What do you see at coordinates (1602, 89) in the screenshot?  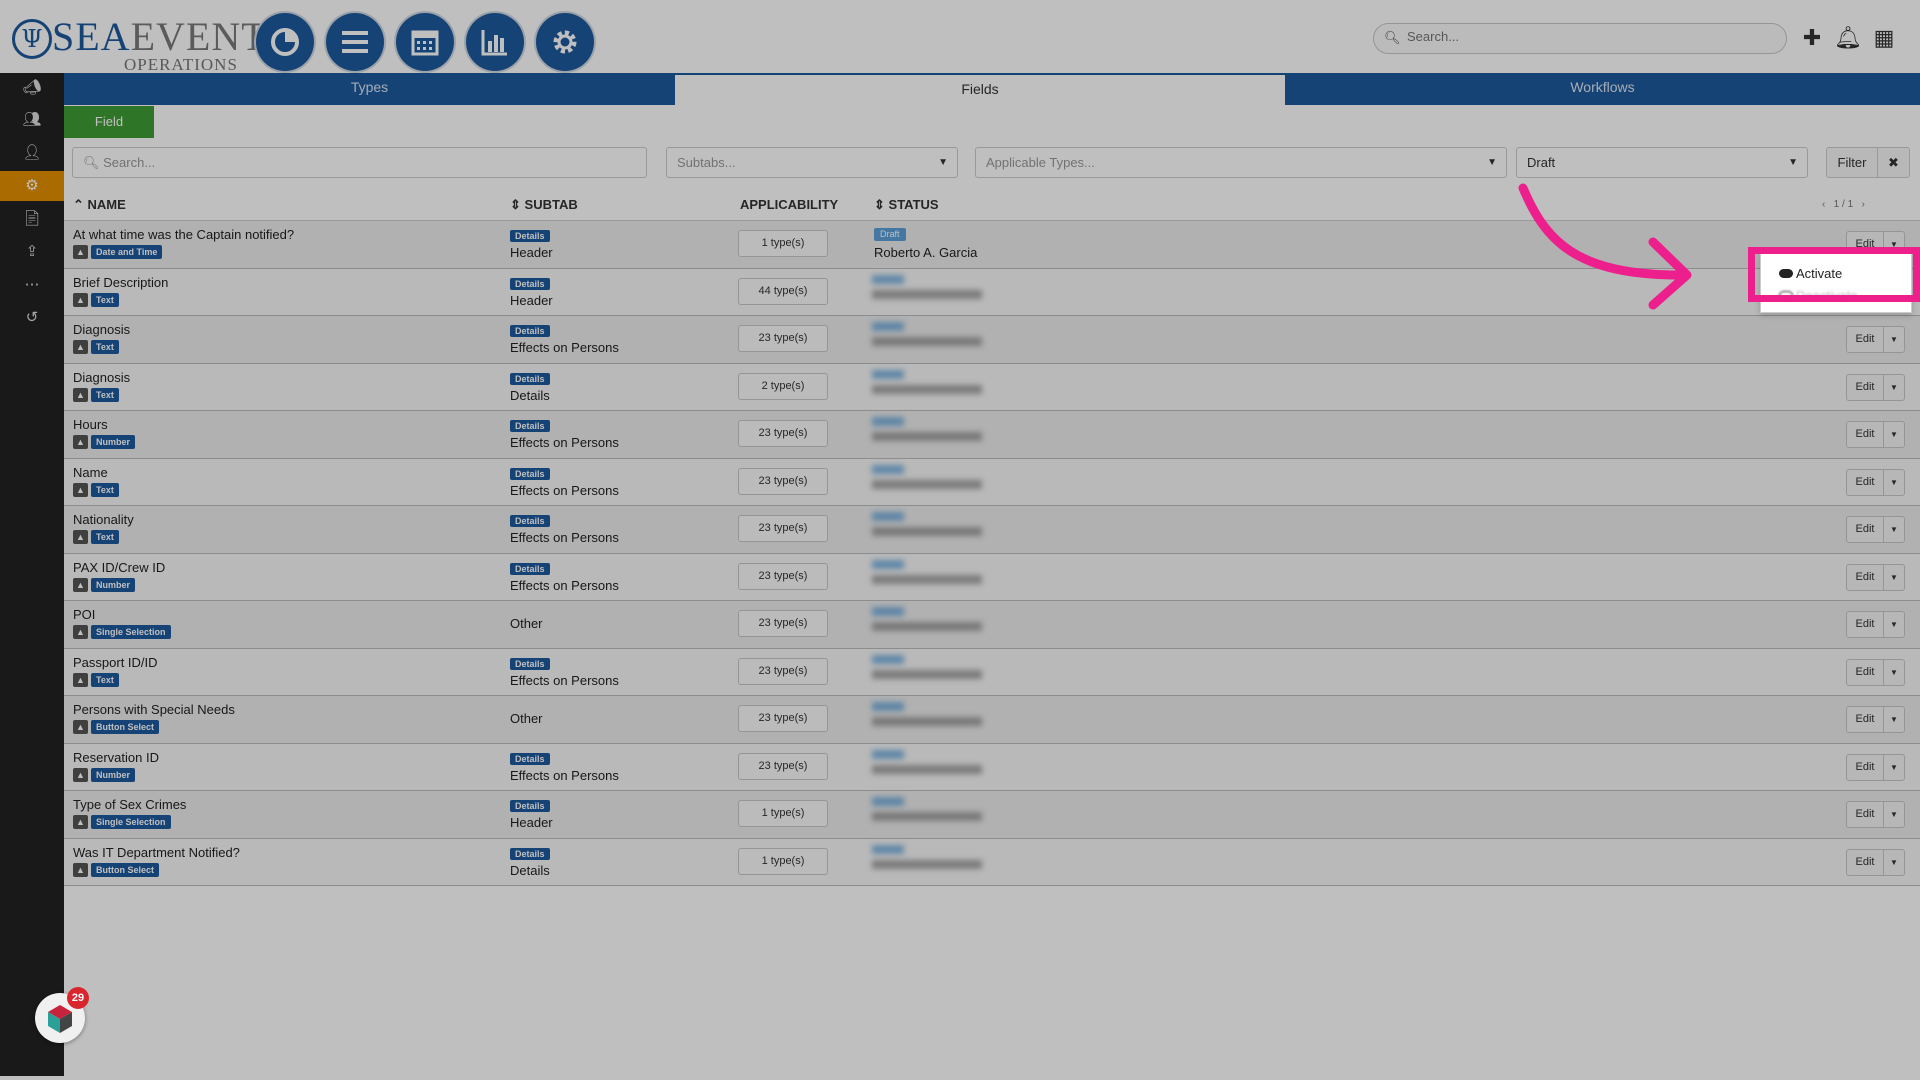 I see `tab-workflows: Workflows` at bounding box center [1602, 89].